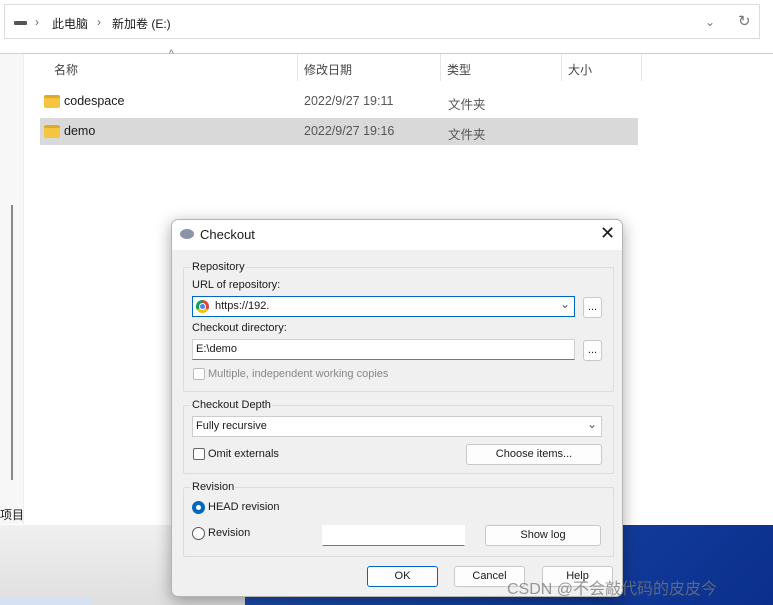 Image resolution: width=773 pixels, height=605 pixels. What do you see at coordinates (199, 374) in the screenshot?
I see `multiple-checkbox` at bounding box center [199, 374].